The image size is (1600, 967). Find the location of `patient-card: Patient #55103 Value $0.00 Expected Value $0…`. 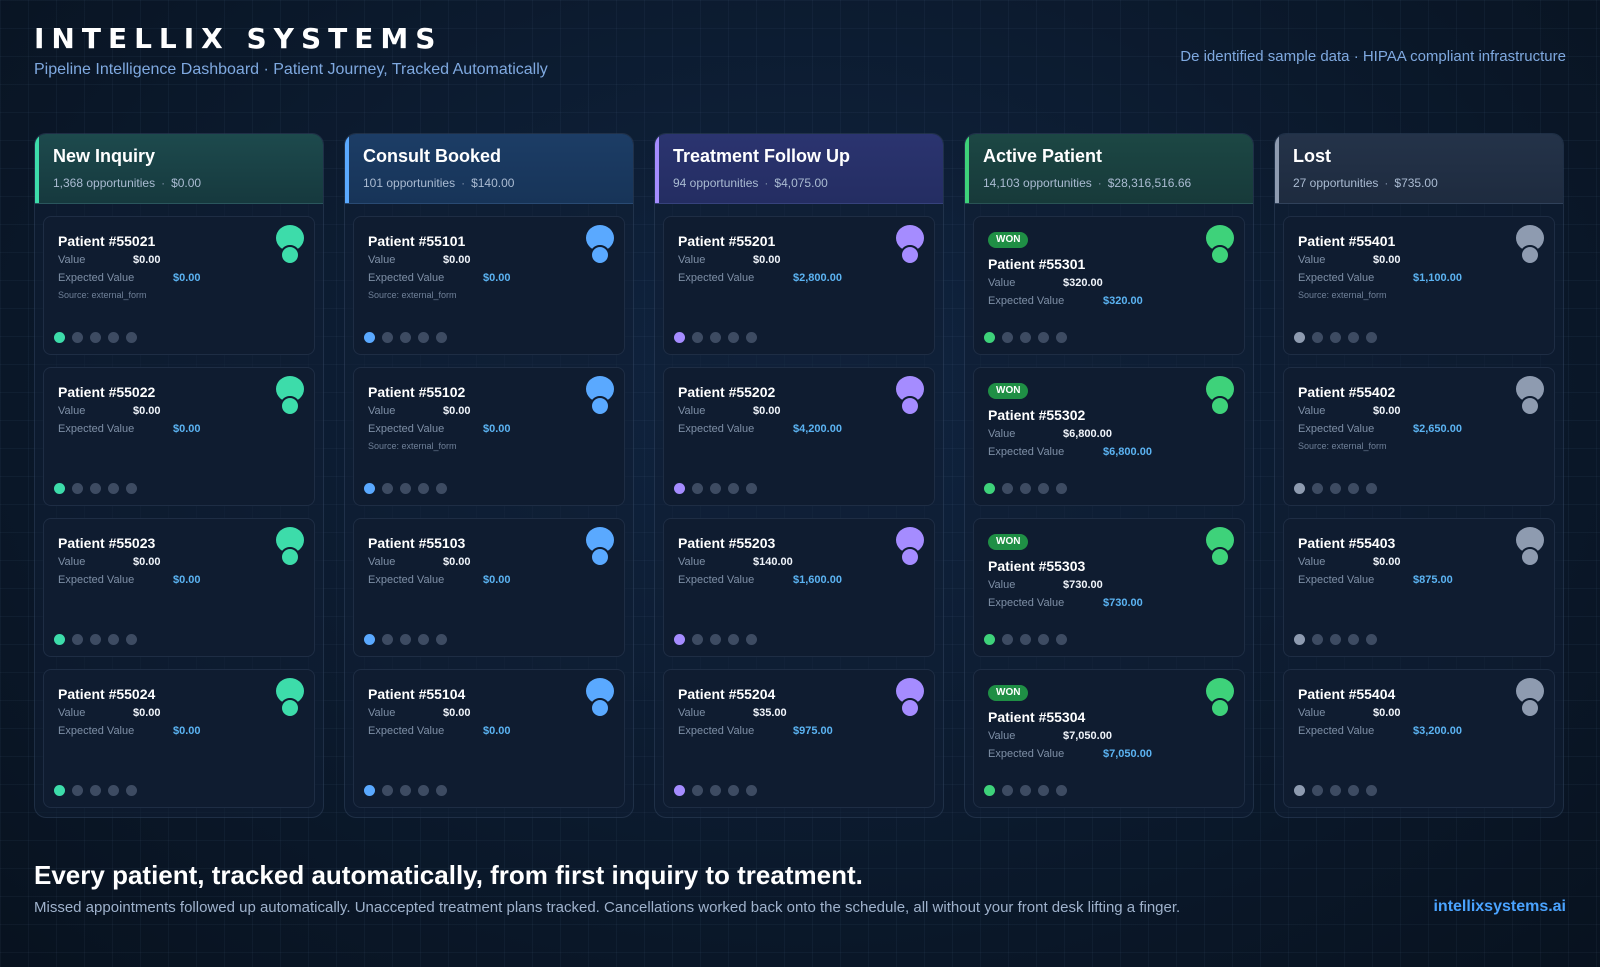

patient-card: Patient #55103 Value $0.00 Expected Value $0… is located at coordinates (489, 587).